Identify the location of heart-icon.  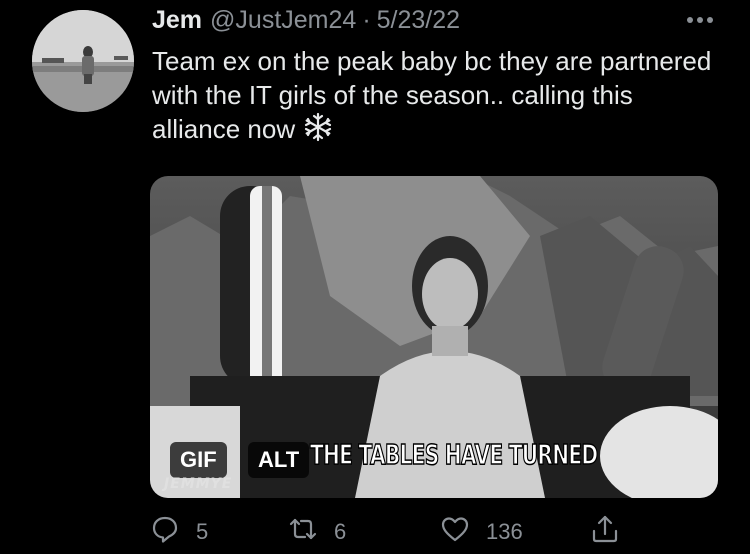
(455, 532).